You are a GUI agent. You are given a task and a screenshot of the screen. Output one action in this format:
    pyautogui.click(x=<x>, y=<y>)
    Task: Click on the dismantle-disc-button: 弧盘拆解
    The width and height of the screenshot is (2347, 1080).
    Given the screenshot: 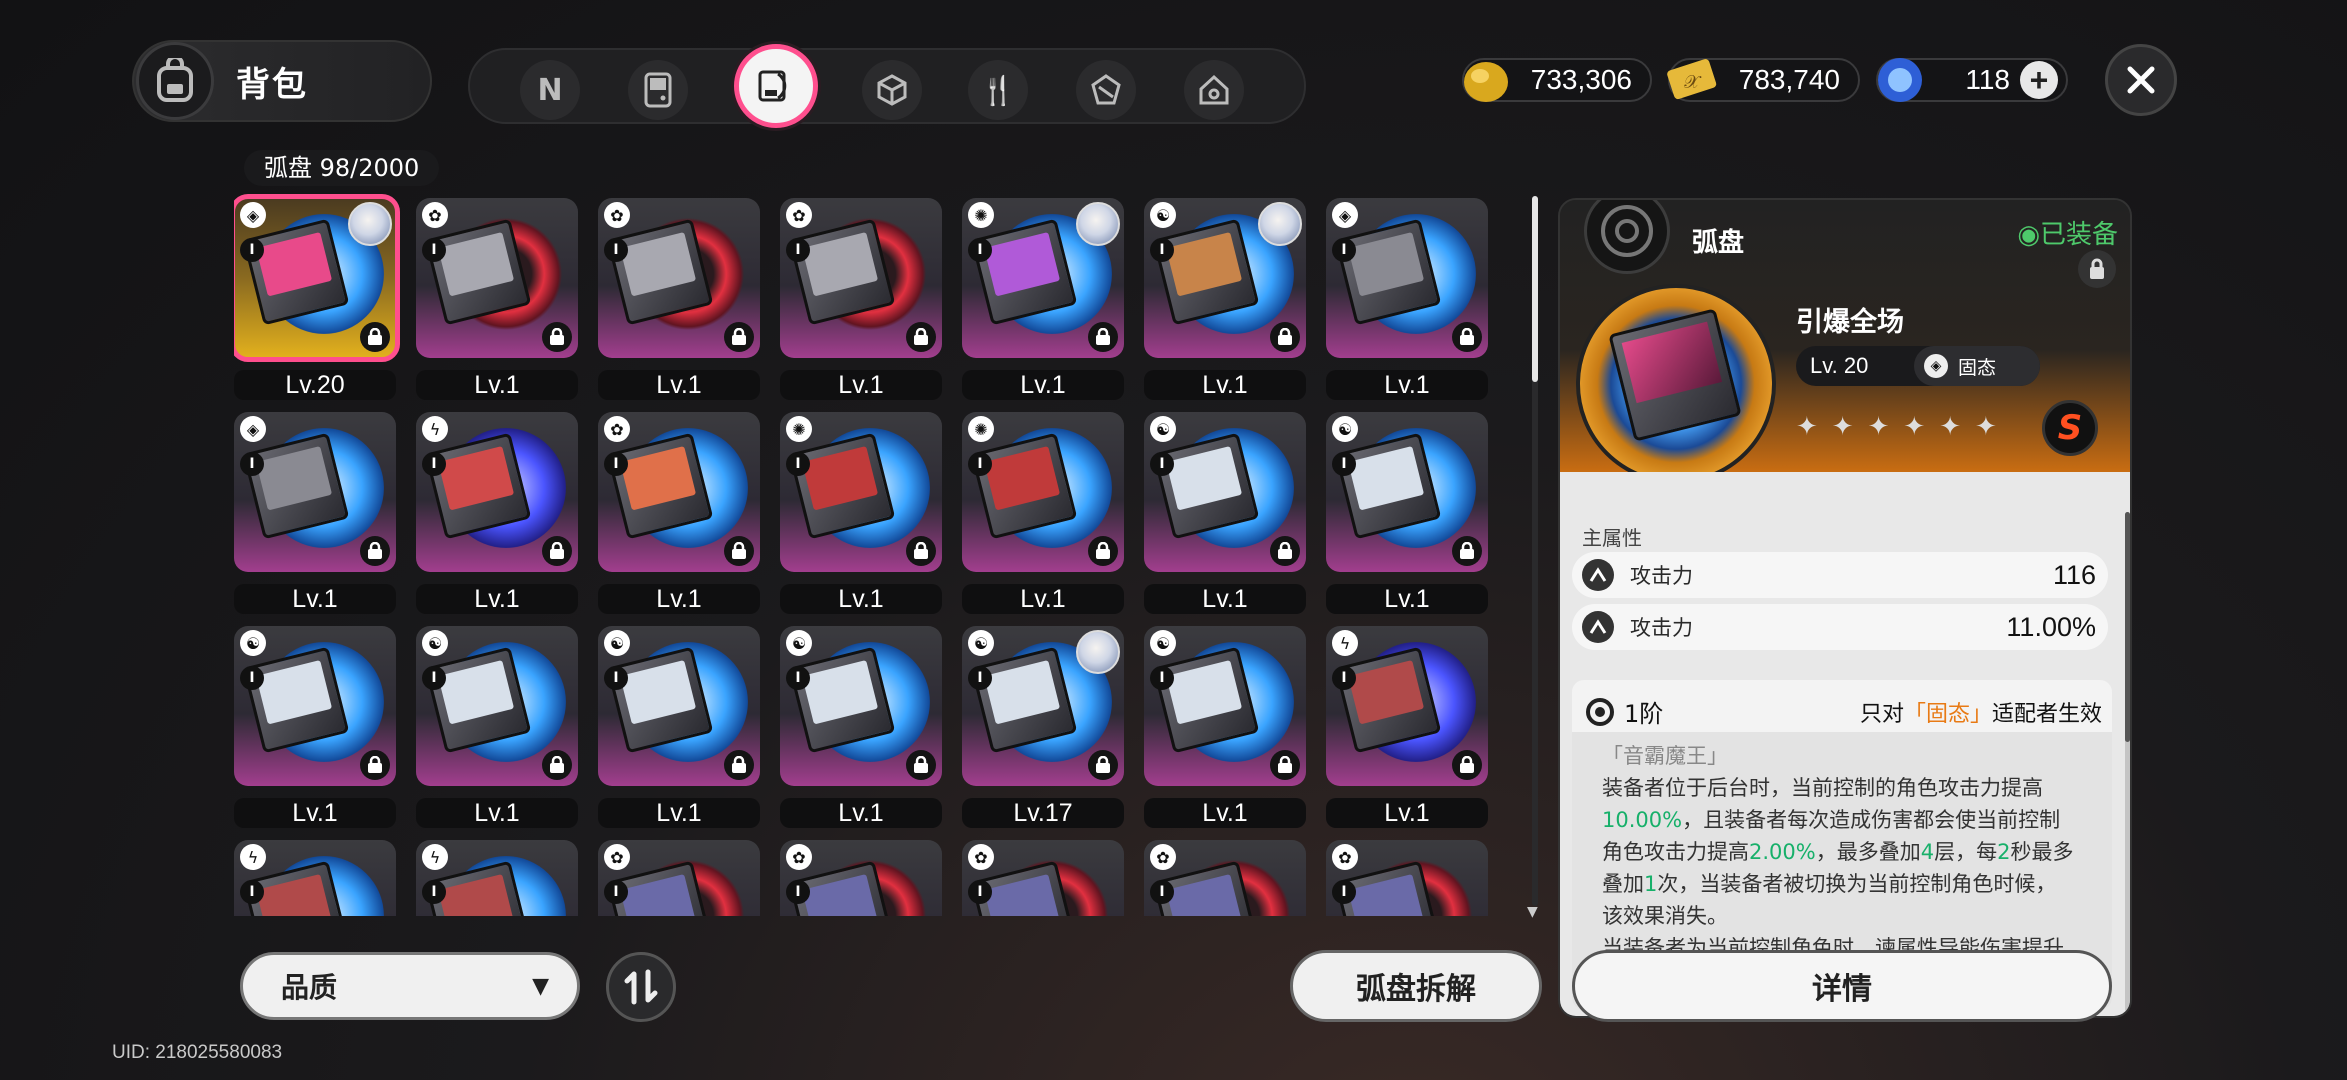 What is the action you would take?
    pyautogui.click(x=1416, y=986)
    